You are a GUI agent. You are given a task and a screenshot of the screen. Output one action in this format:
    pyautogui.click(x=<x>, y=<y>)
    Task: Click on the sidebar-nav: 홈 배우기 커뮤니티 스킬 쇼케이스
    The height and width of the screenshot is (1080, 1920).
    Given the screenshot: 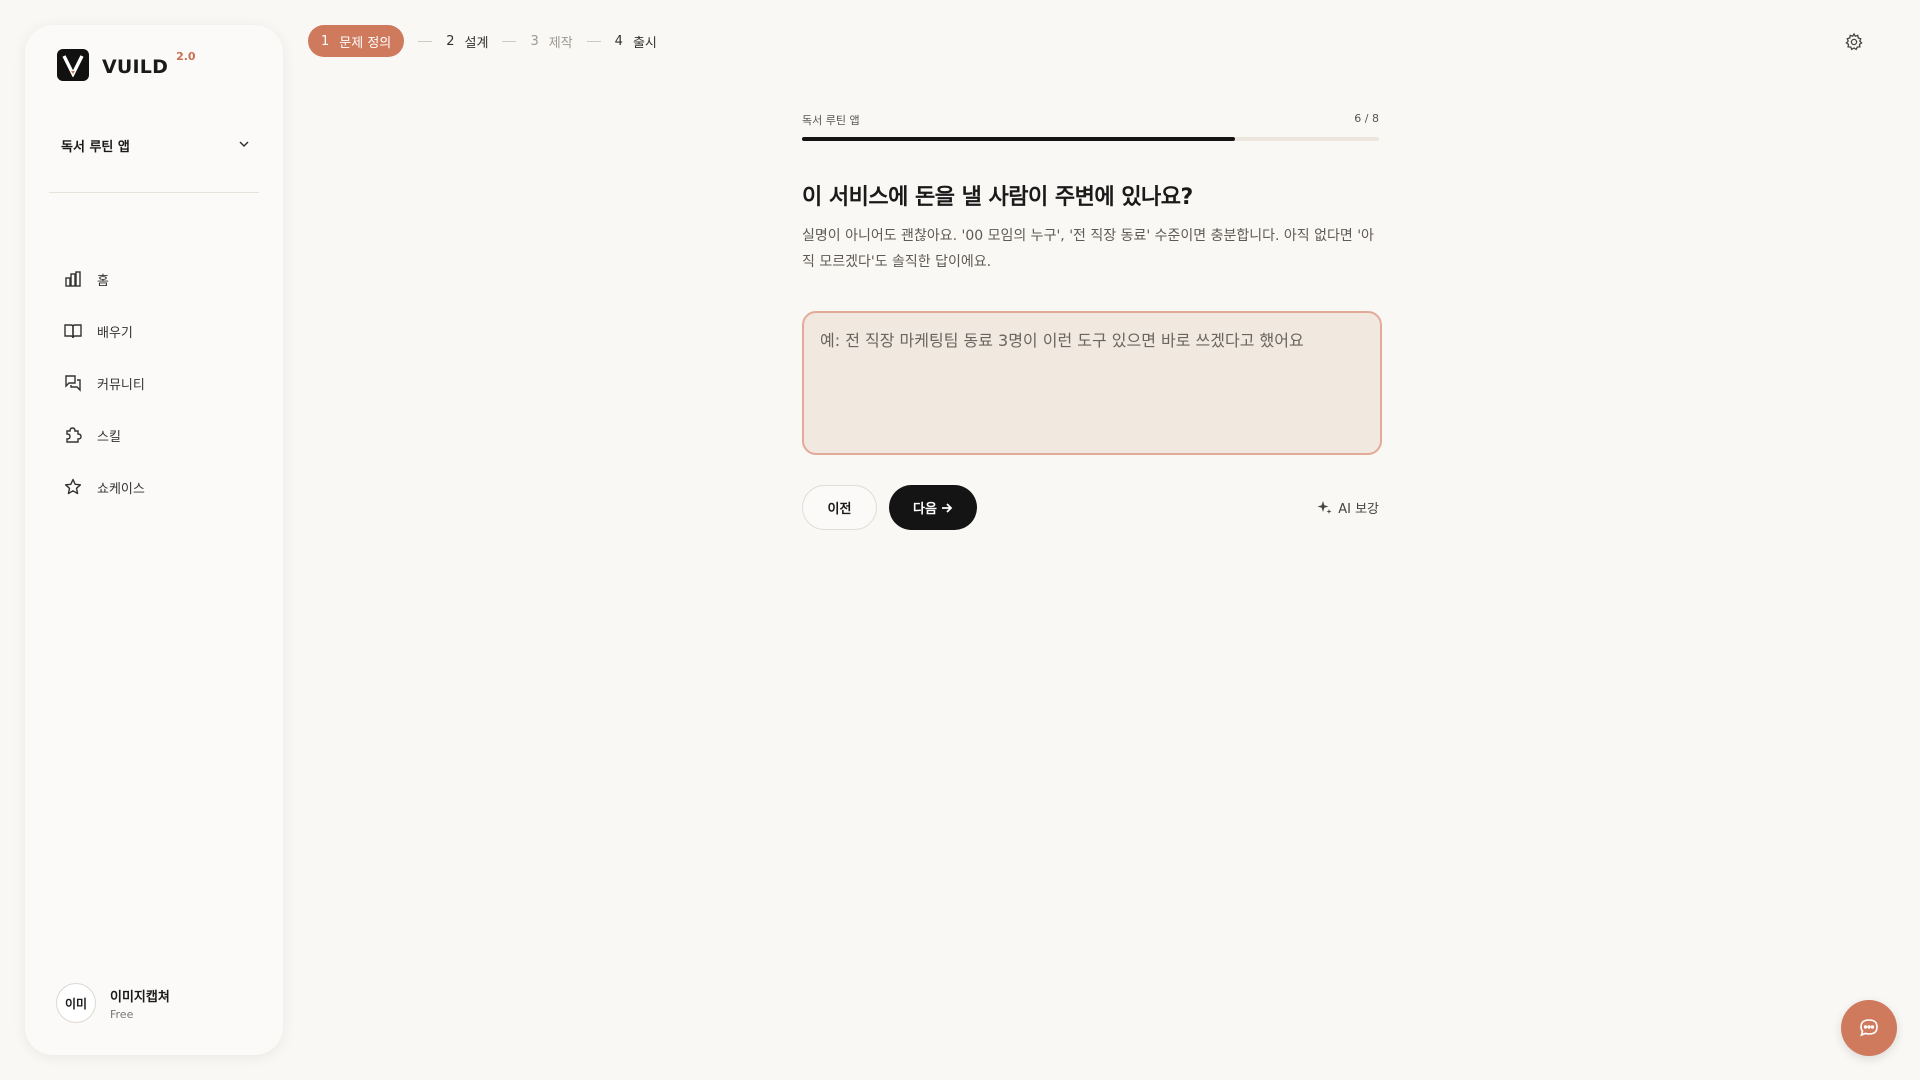 What is the action you would take?
    pyautogui.click(x=158, y=383)
    